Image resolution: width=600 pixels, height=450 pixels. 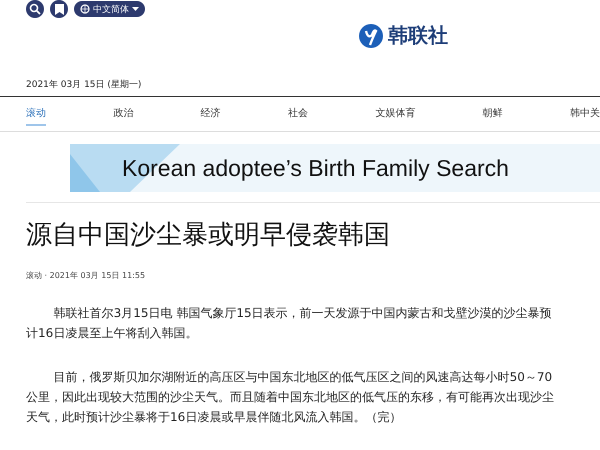 What do you see at coordinates (395, 114) in the screenshot?
I see `nav-tab: 文娱体育` at bounding box center [395, 114].